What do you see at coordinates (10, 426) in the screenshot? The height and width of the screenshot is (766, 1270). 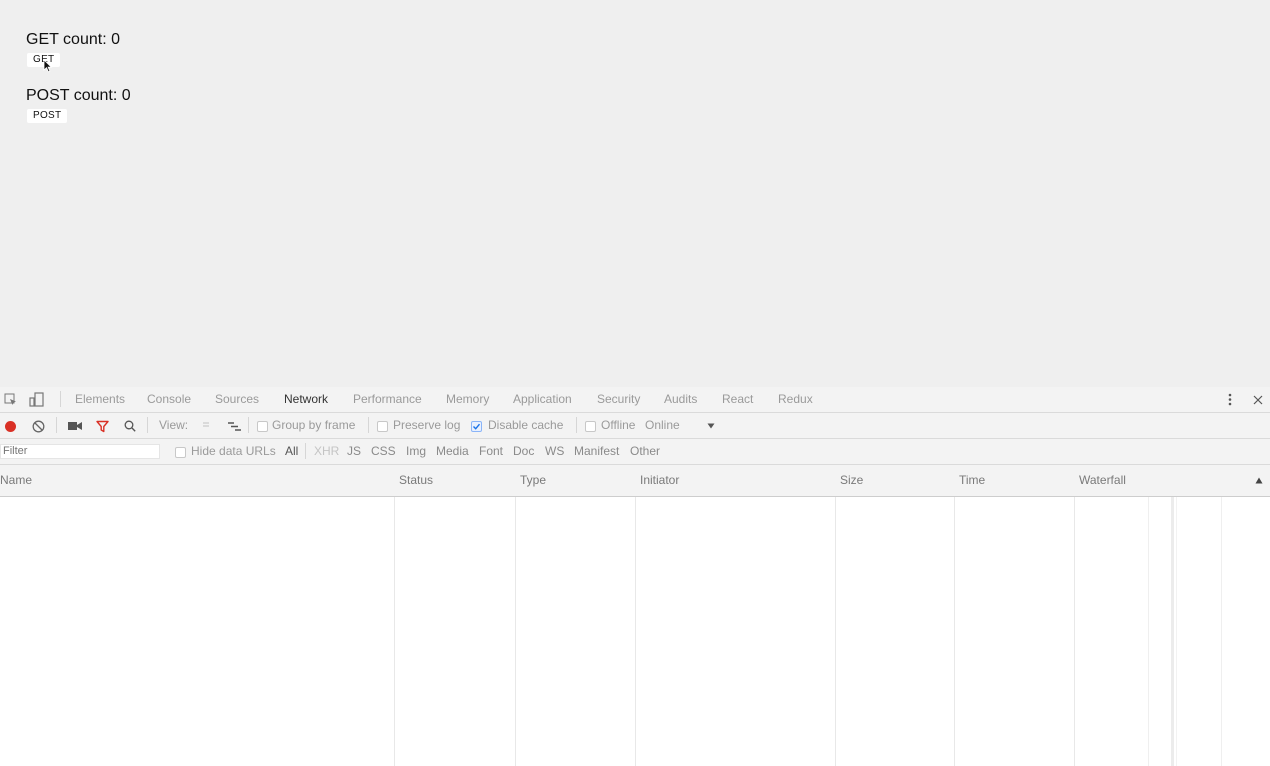 I see `record-icon` at bounding box center [10, 426].